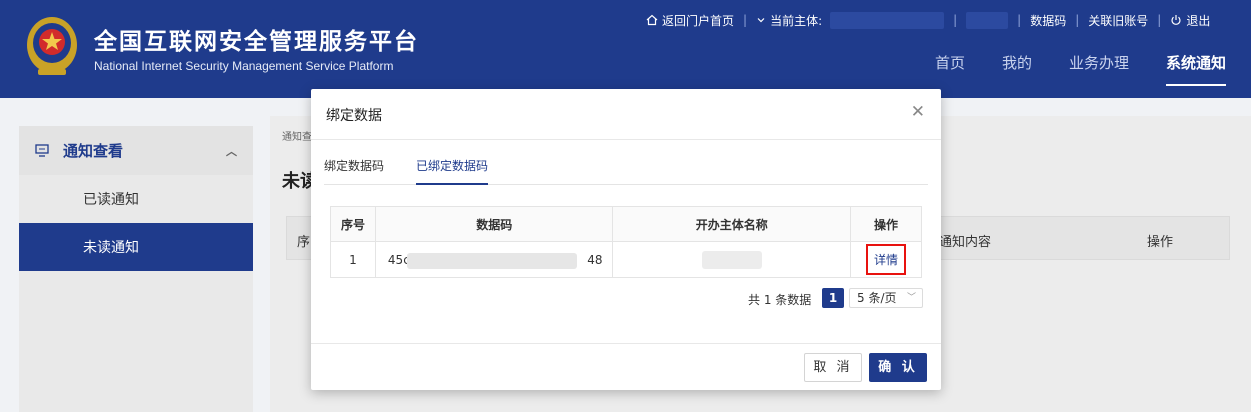 Image resolution: width=1251 pixels, height=412 pixels. Describe the element at coordinates (136, 150) in the screenshot. I see `sidebar-group-notice-view: 通知查看 ︿` at that location.